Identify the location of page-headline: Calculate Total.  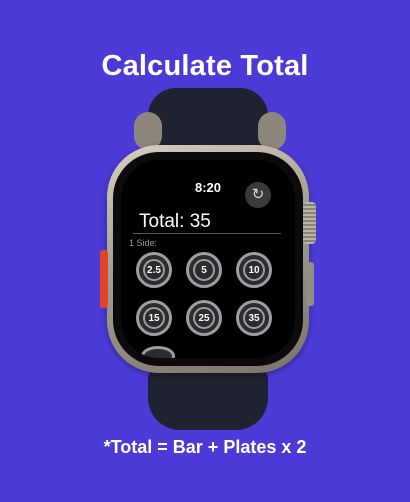
(205, 66).